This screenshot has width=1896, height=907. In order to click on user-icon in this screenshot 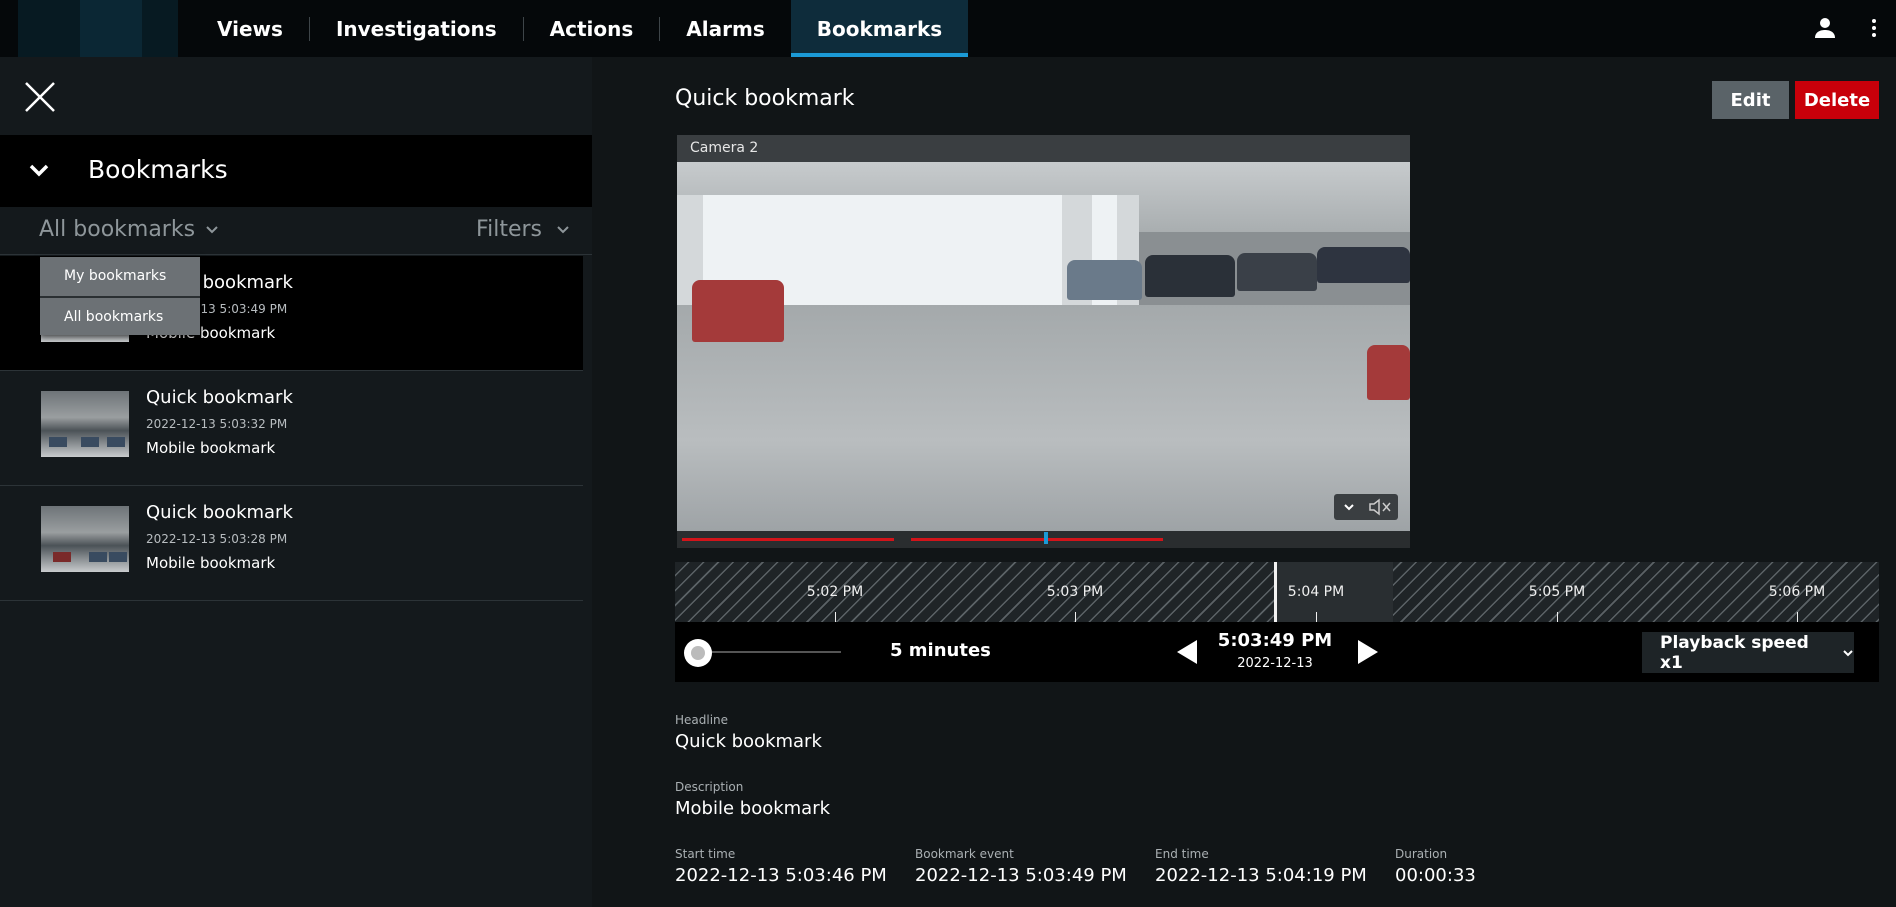, I will do `click(1825, 28)`.